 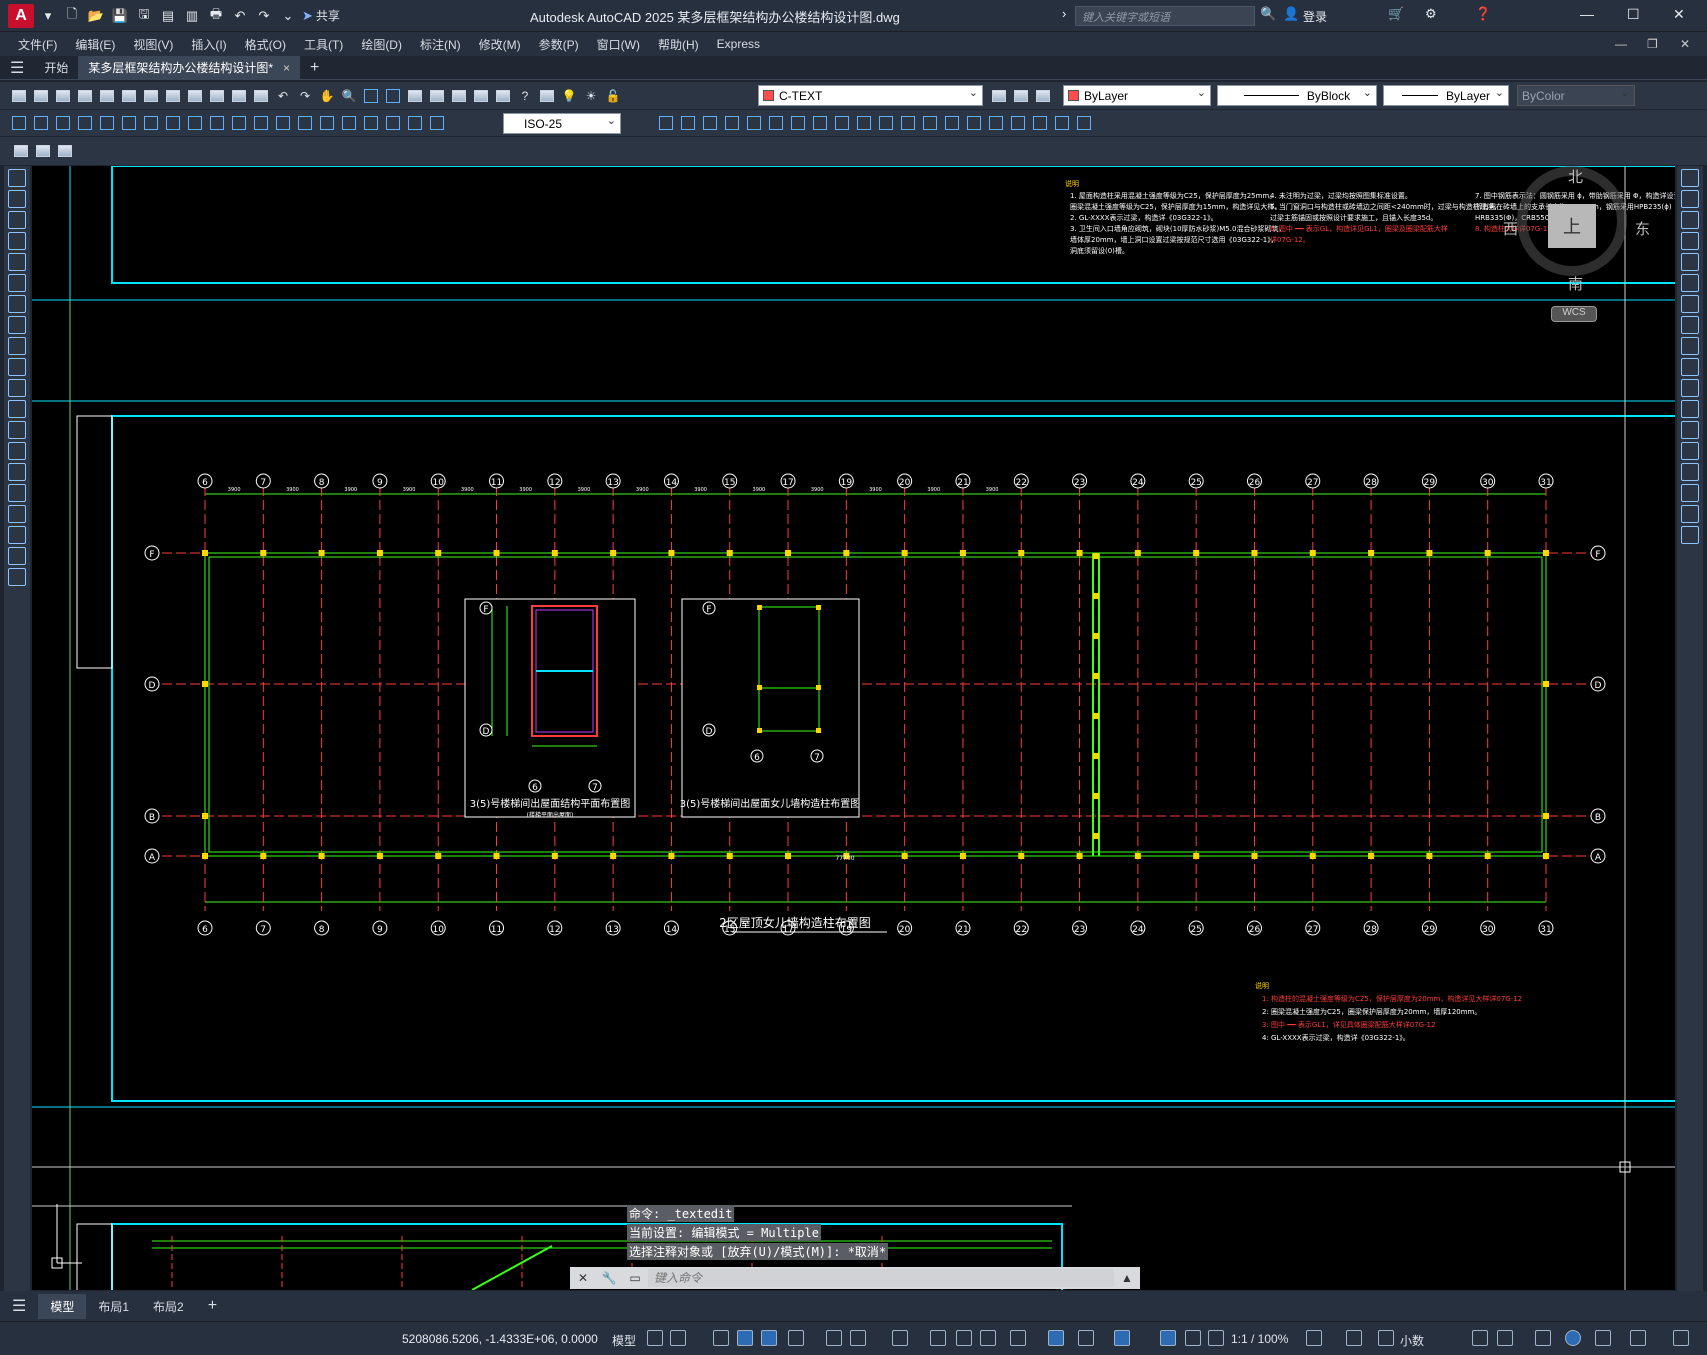 I want to click on doc-minimize-icon: —, so click(x=1621, y=44).